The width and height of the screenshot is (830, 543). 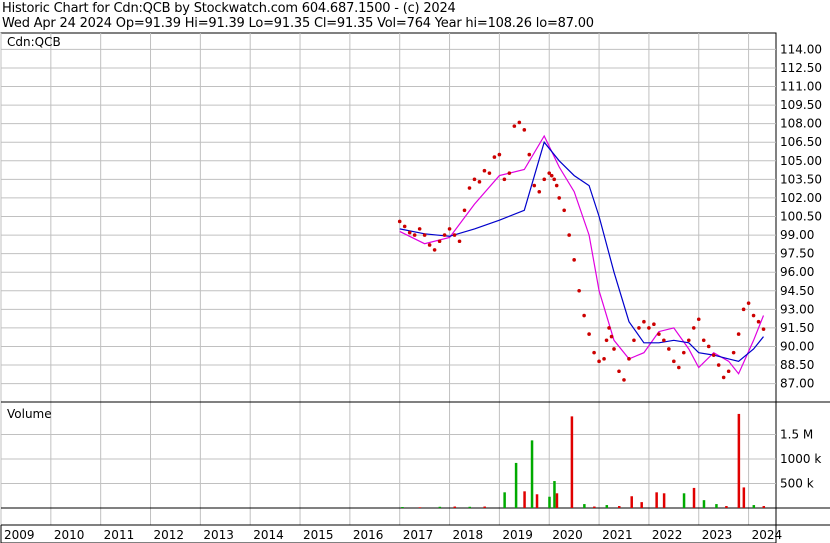 What do you see at coordinates (797, 384) in the screenshot?
I see `price-tick-label: 87.00` at bounding box center [797, 384].